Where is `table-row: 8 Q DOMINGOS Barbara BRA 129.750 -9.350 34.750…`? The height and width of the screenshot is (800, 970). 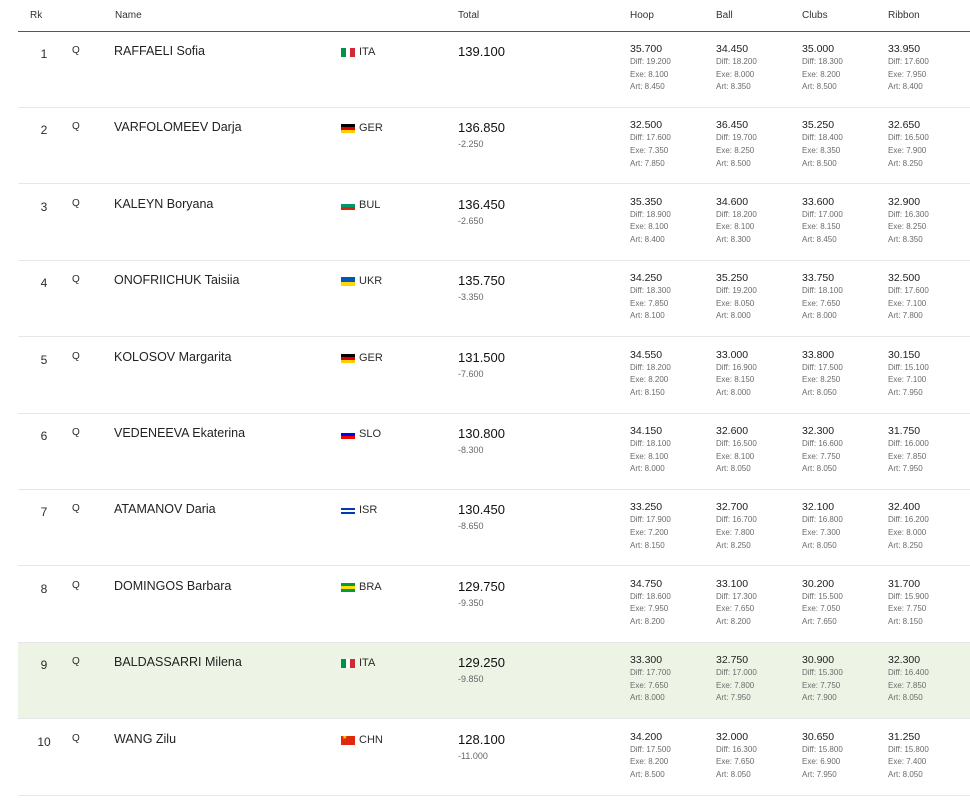
table-row: 8 Q DOMINGOS Barbara BRA 129.750 -9.350 34.750… is located at coordinates (494, 605).